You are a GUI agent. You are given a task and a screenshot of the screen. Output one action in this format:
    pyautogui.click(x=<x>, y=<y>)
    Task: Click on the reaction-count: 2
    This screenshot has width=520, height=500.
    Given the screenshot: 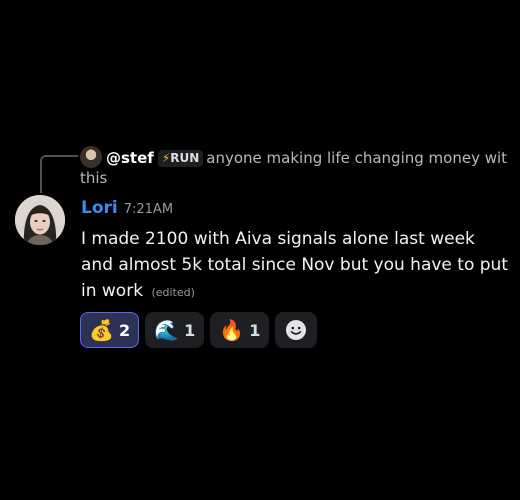 What is the action you would take?
    pyautogui.click(x=125, y=330)
    